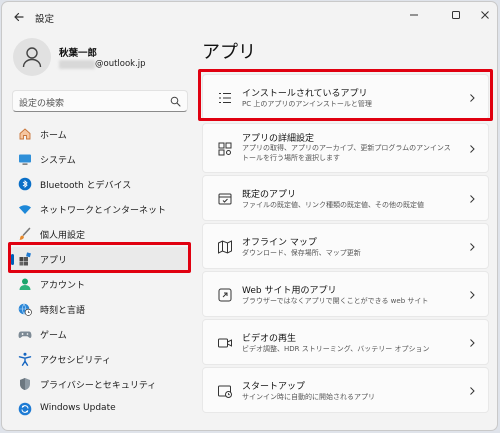 Image resolution: width=500 pixels, height=433 pixels. Describe the element at coordinates (25, 184) in the screenshot. I see `bluetooth-icon` at that location.